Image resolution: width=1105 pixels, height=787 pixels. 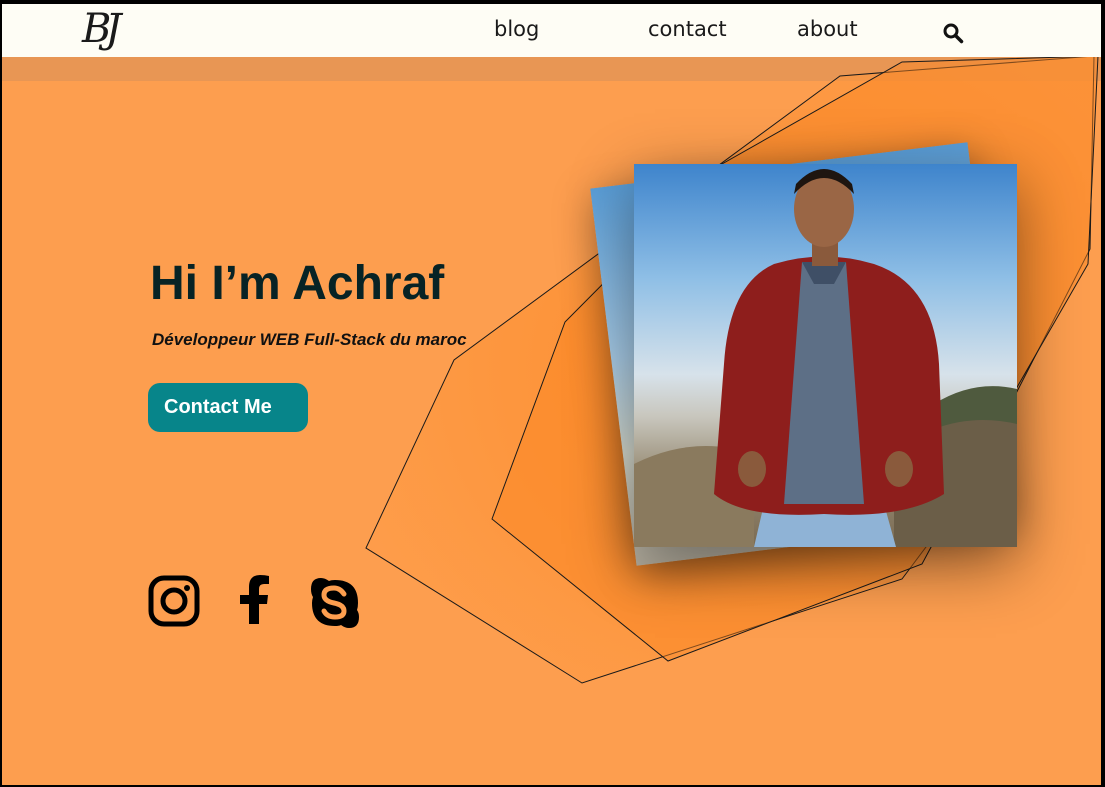 What do you see at coordinates (335, 603) in the screenshot?
I see `skype-icon` at bounding box center [335, 603].